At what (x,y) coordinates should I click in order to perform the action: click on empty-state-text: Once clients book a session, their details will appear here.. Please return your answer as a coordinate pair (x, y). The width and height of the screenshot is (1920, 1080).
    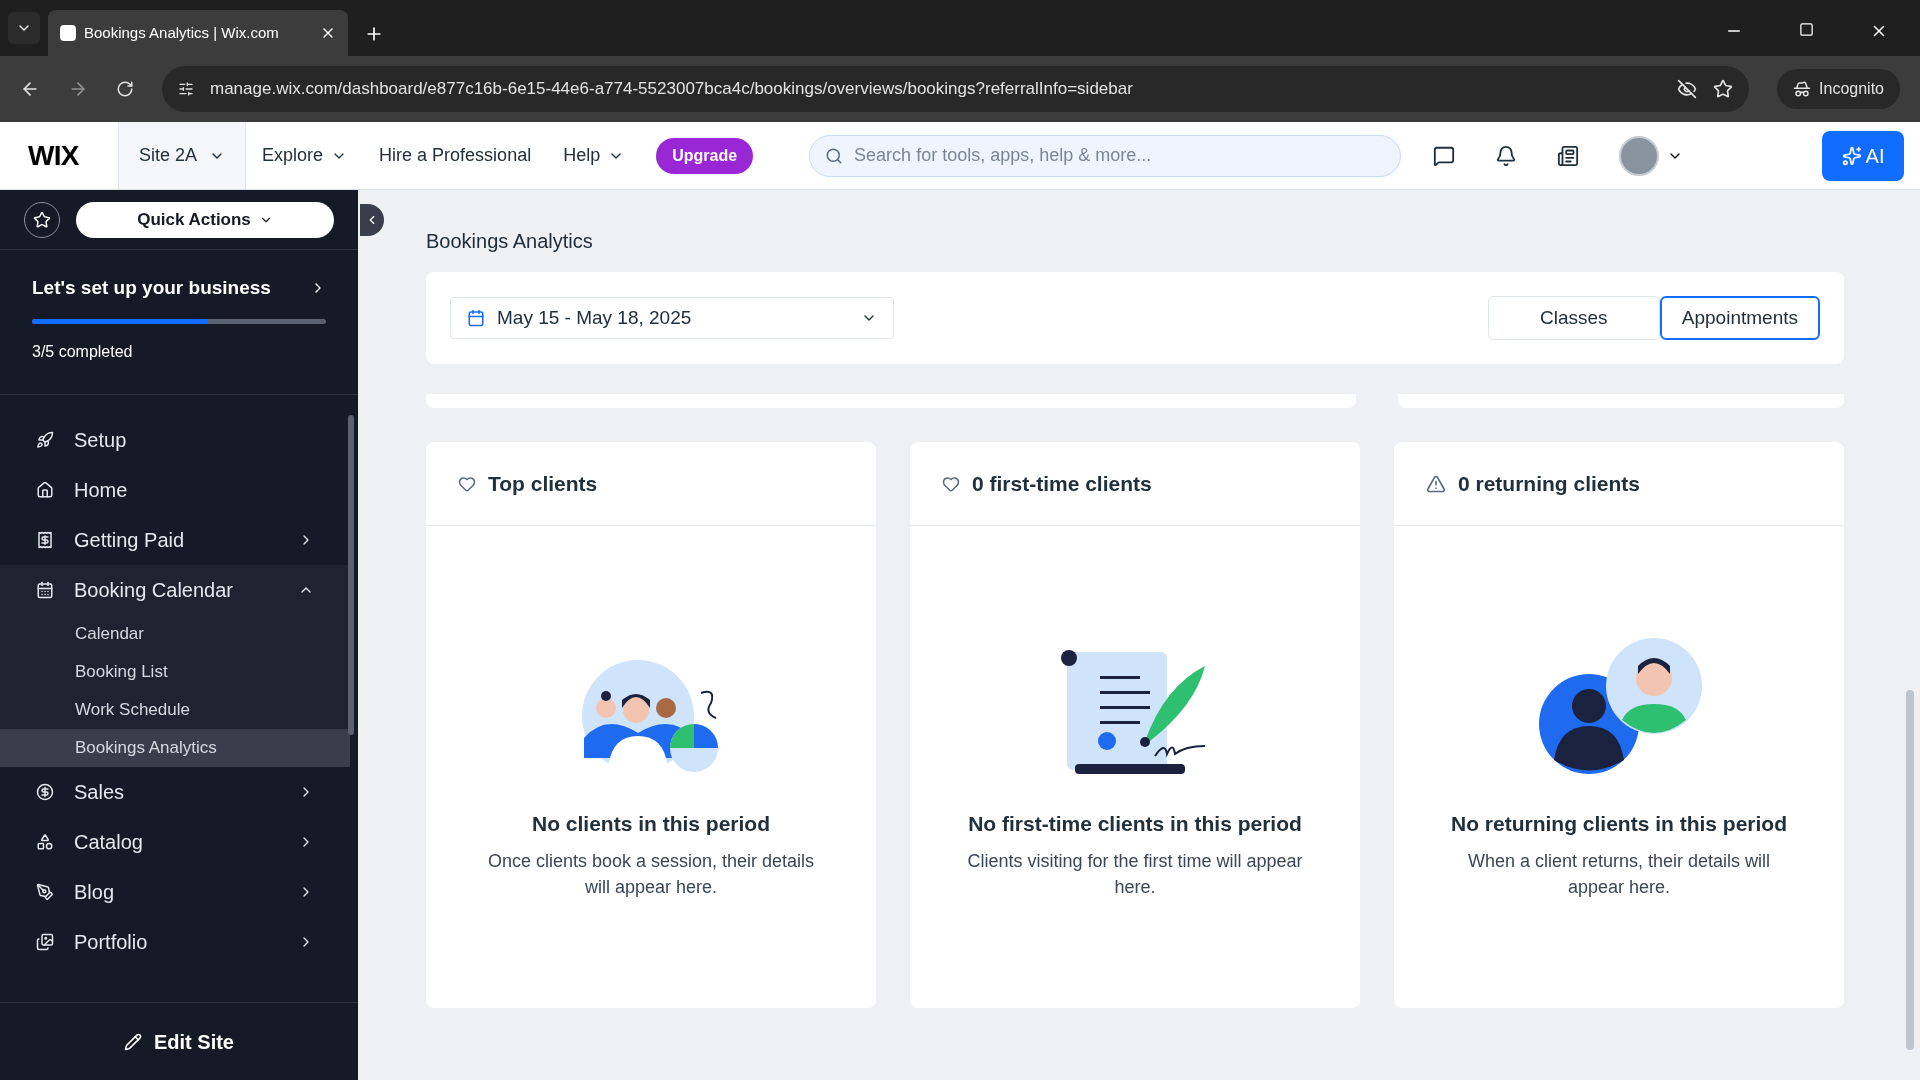
    Looking at the image, I should click on (651, 874).